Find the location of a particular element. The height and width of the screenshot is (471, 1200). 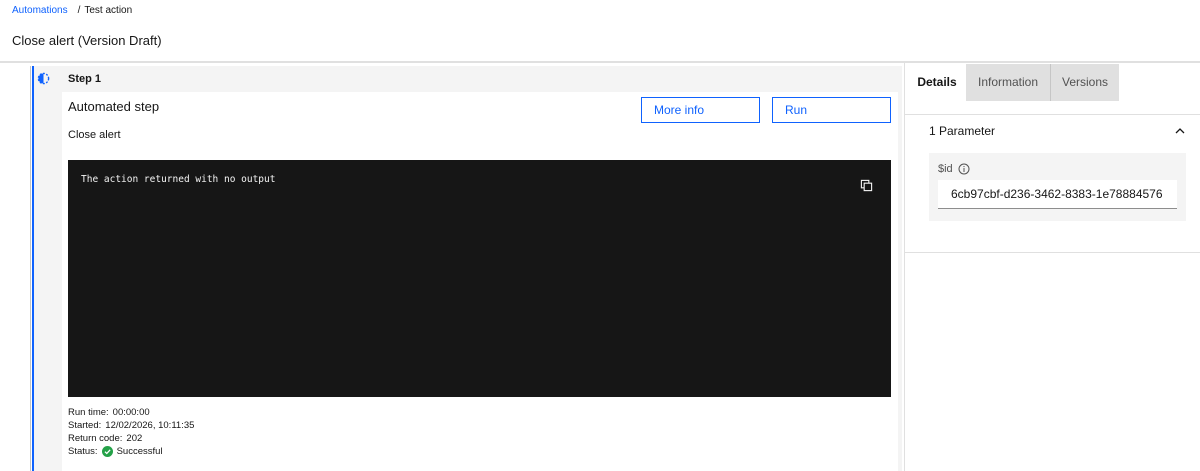

checkmark-circle-icon is located at coordinates (107, 451).